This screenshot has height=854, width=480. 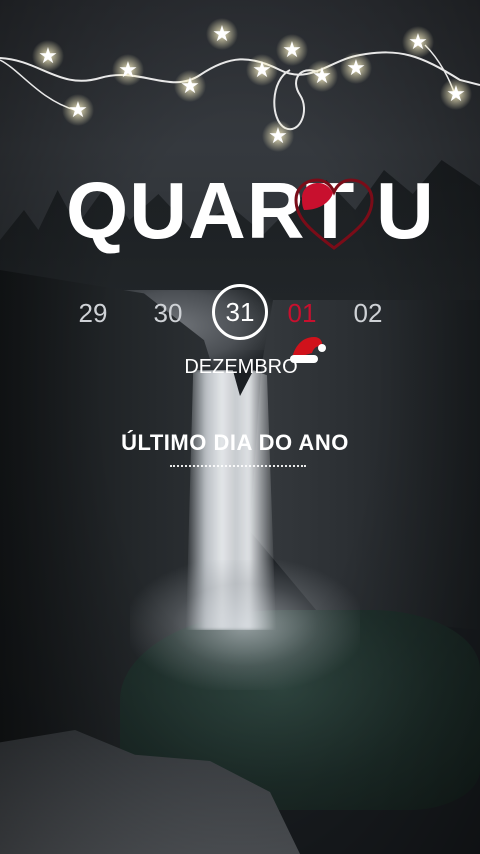 I want to click on date-past: 30, so click(x=168, y=313).